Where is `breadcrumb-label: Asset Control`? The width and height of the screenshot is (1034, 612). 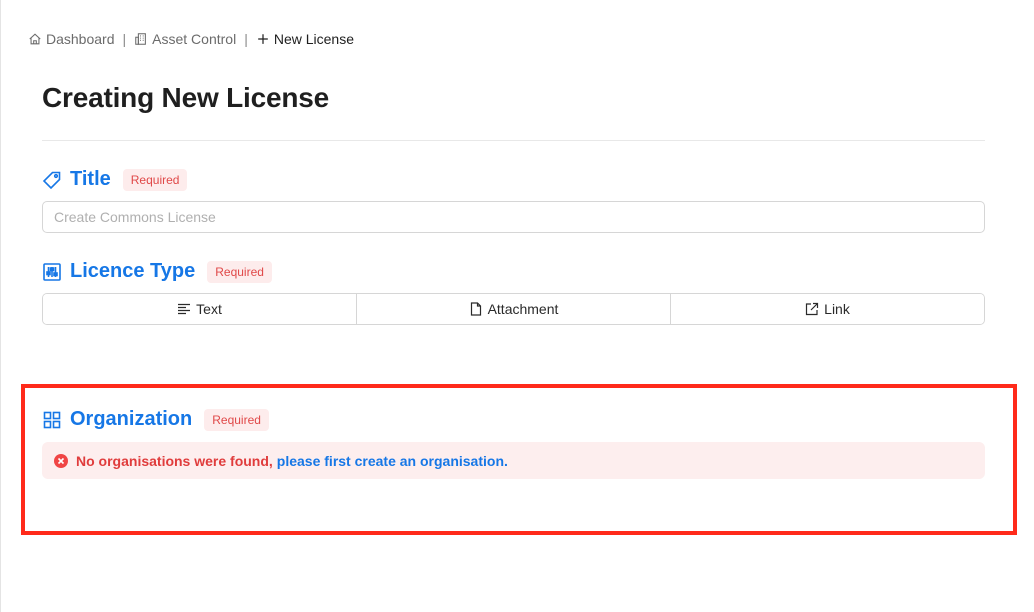 breadcrumb-label: Asset Control is located at coordinates (194, 39).